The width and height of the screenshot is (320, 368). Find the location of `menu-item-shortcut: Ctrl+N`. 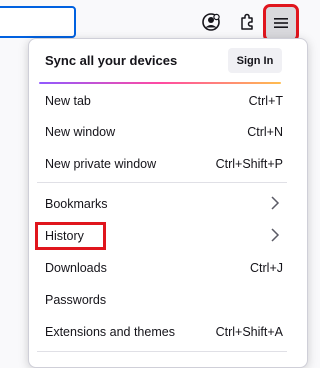

menu-item-shortcut: Ctrl+N is located at coordinates (265, 132).